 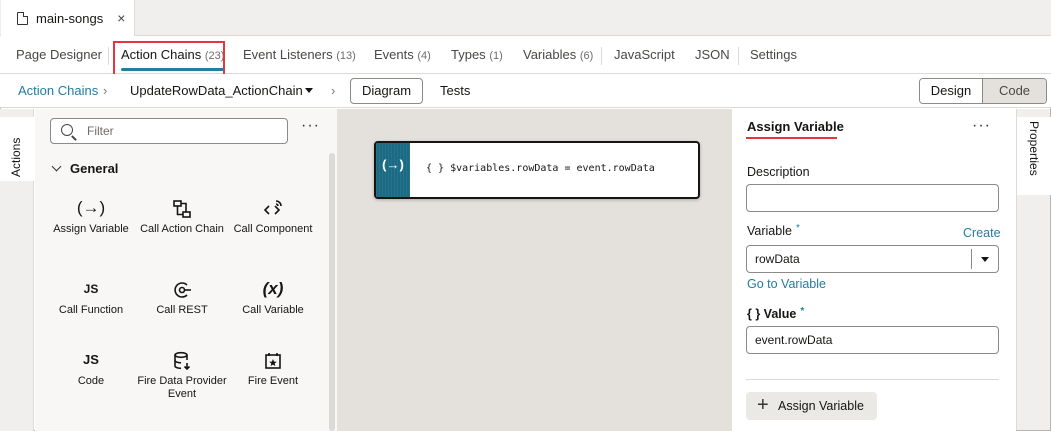 What do you see at coordinates (786, 284) in the screenshot?
I see `go-to-variable-link: Go to Variable` at bounding box center [786, 284].